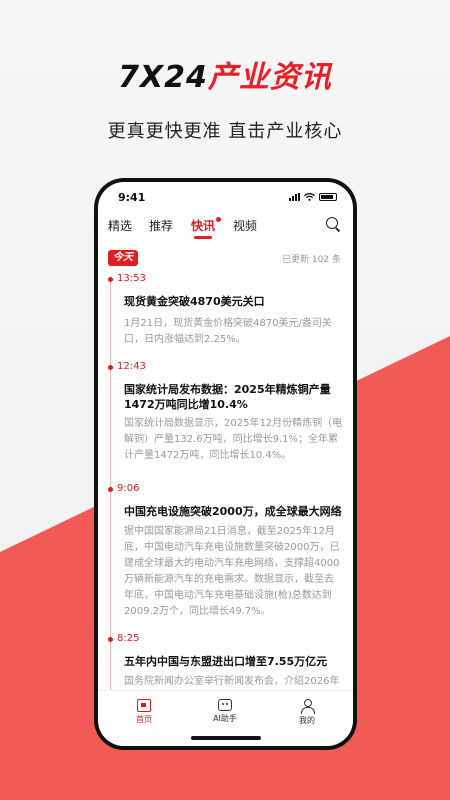 The height and width of the screenshot is (800, 450). What do you see at coordinates (333, 224) in the screenshot?
I see `search-icon` at bounding box center [333, 224].